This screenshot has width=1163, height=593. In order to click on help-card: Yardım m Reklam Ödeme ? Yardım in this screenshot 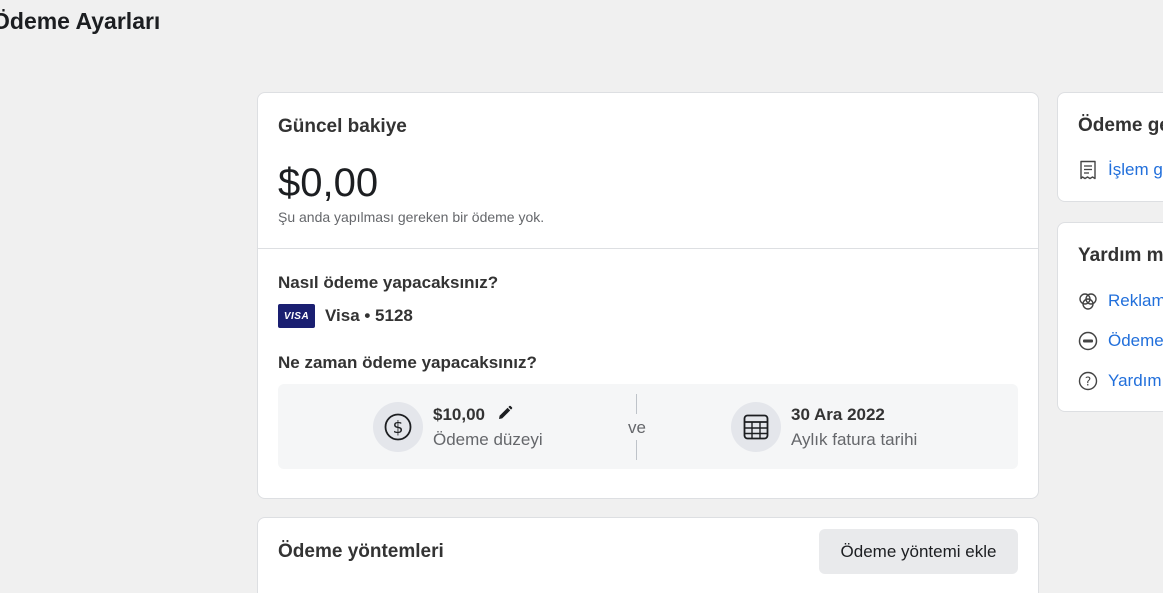, I will do `click(1110, 317)`.